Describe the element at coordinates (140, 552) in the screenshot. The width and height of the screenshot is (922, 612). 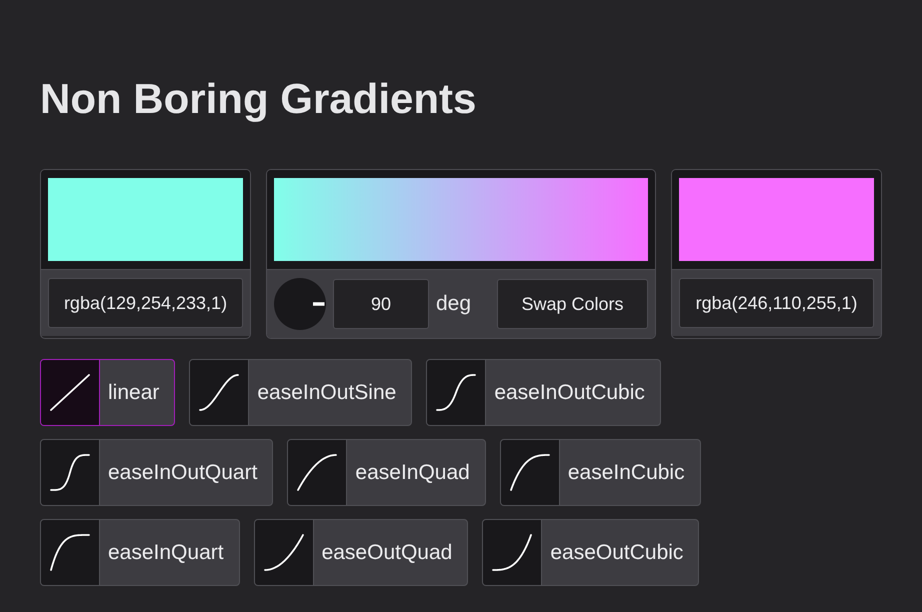
I see `easing-button: easeInQuart` at that location.